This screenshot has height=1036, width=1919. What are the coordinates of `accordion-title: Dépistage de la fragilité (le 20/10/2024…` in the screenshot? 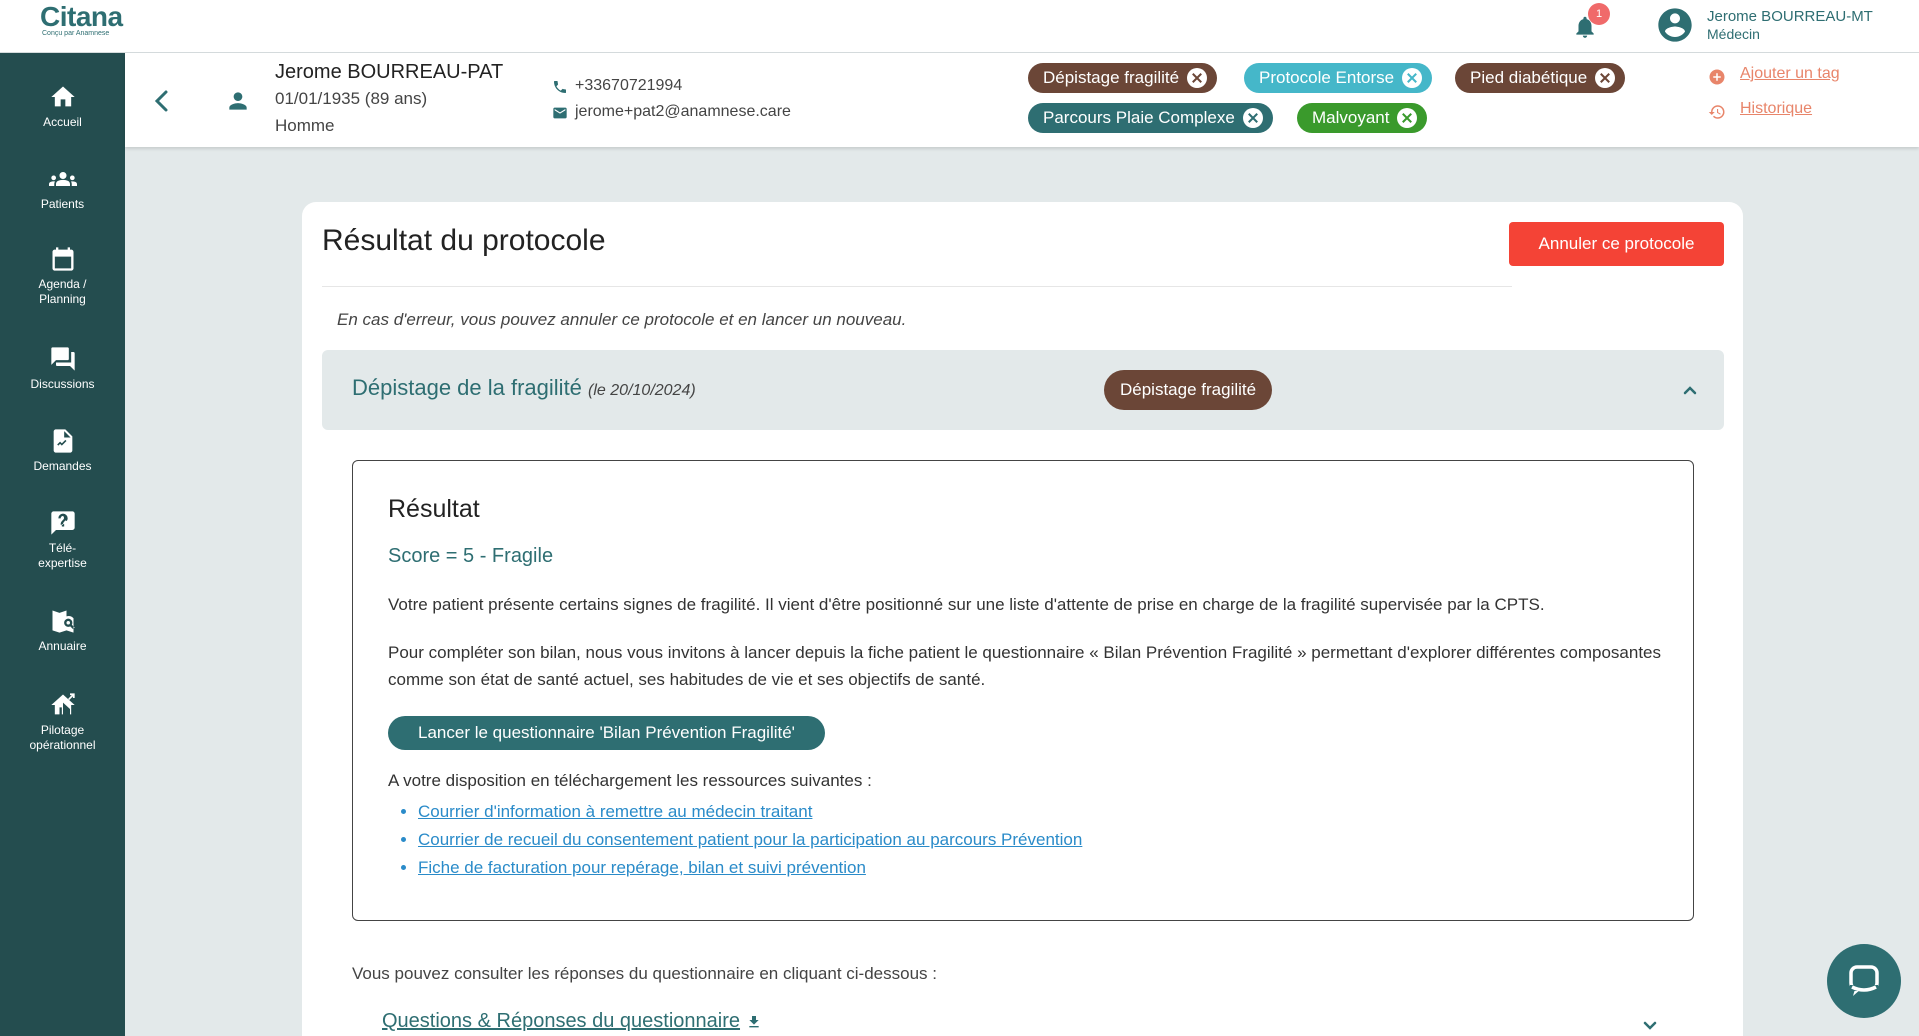 It's located at (524, 388).